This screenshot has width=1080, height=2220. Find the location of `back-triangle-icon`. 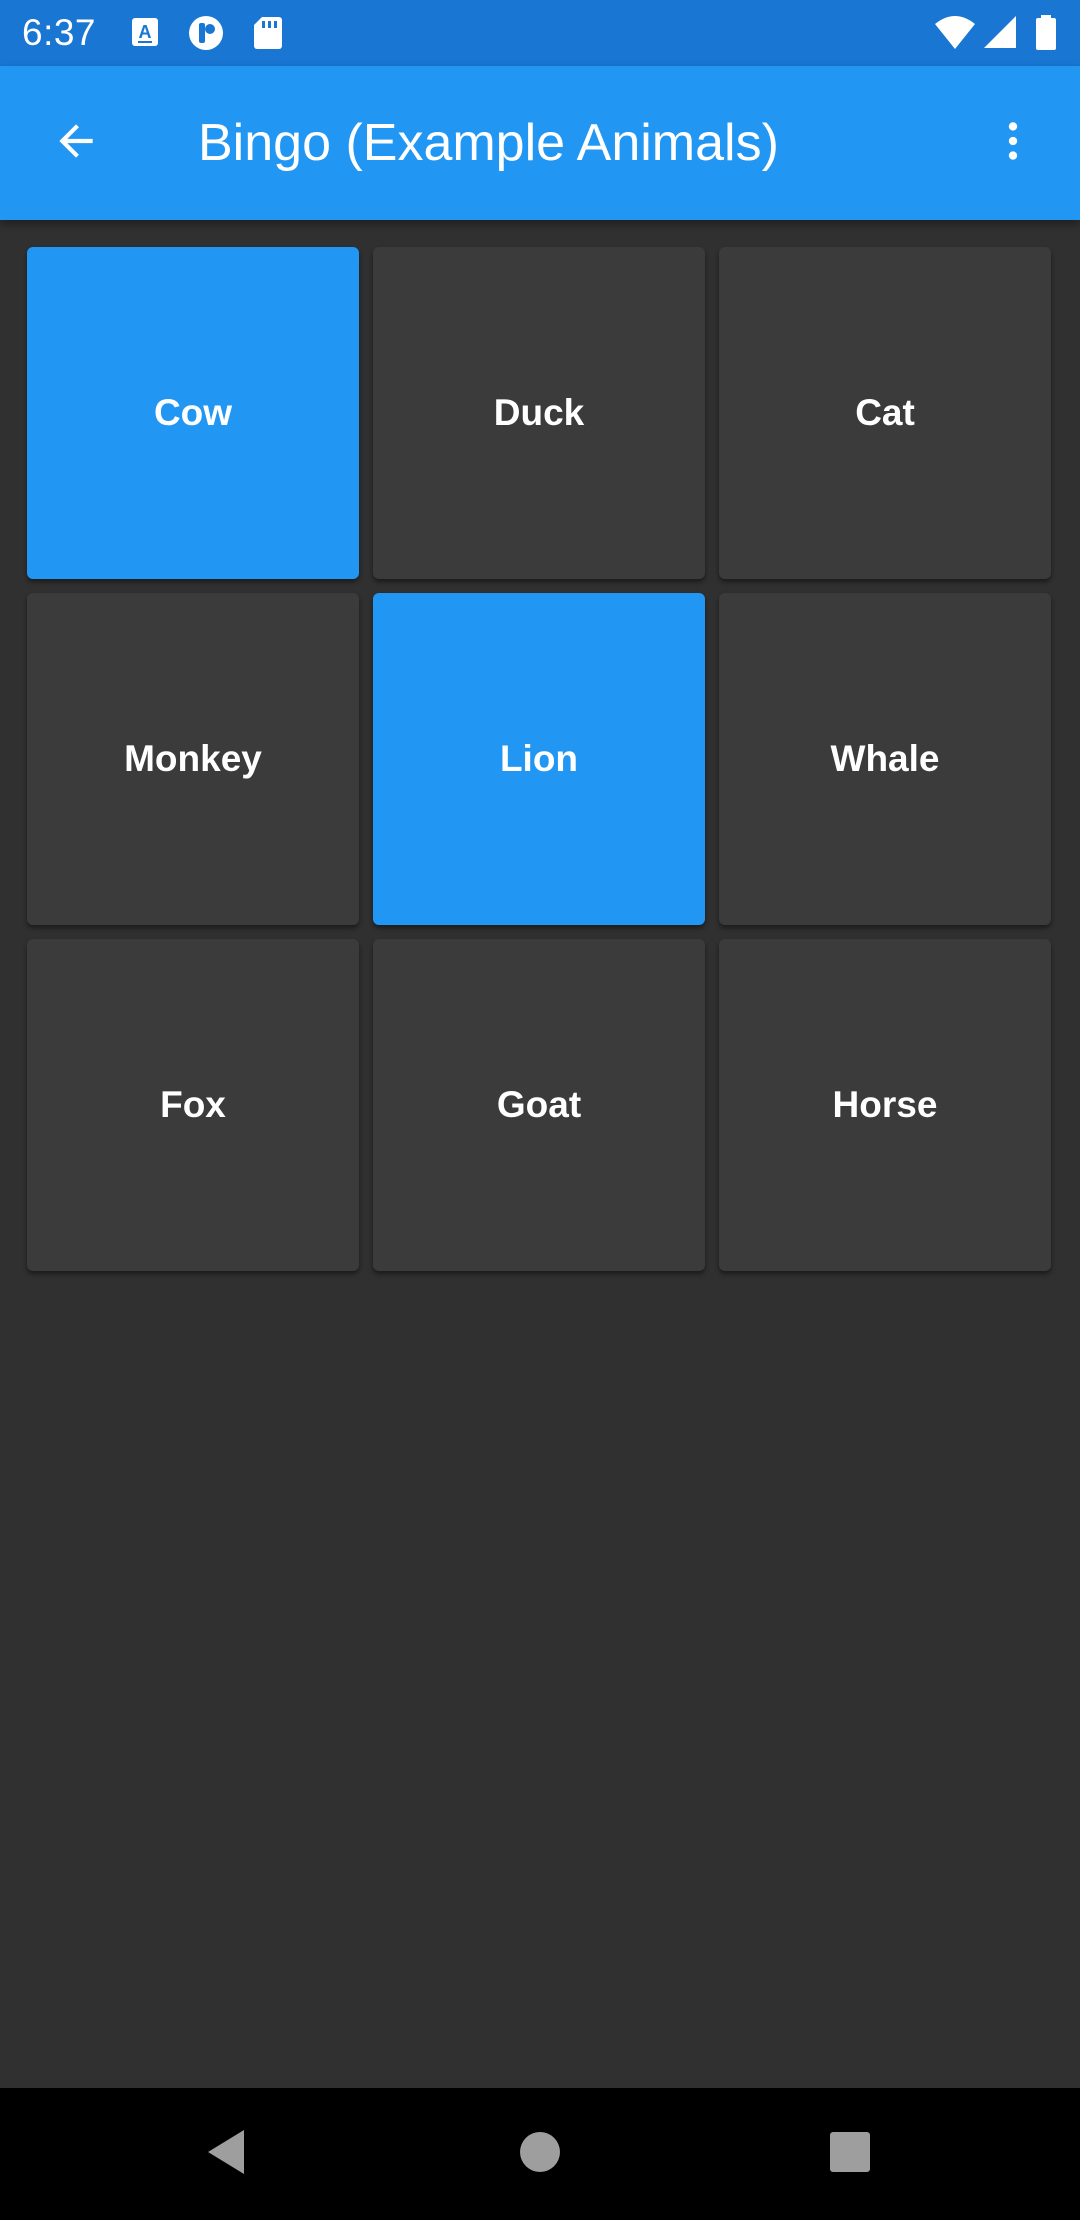

back-triangle-icon is located at coordinates (226, 2154).